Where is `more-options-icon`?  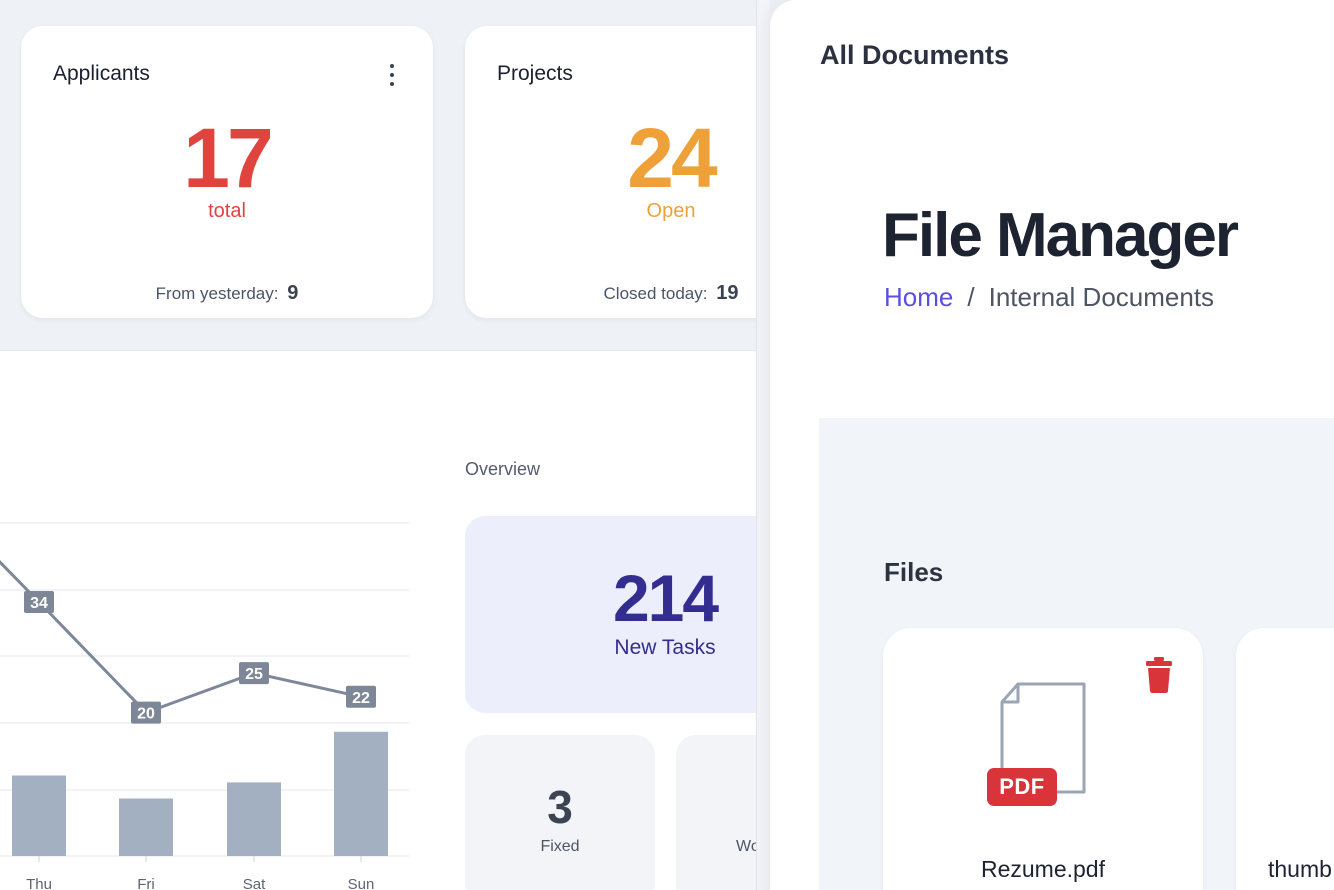
more-options-icon is located at coordinates (392, 75).